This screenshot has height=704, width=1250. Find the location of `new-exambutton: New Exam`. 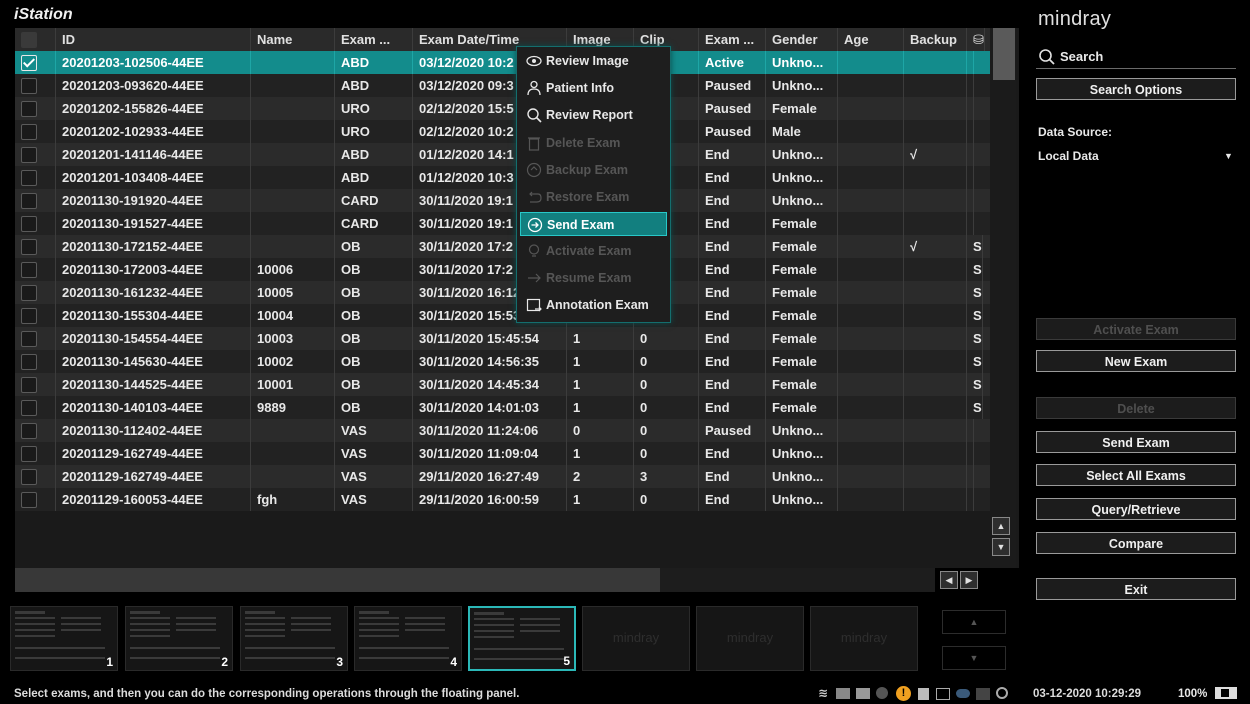

new-exambutton: New Exam is located at coordinates (1136, 361).